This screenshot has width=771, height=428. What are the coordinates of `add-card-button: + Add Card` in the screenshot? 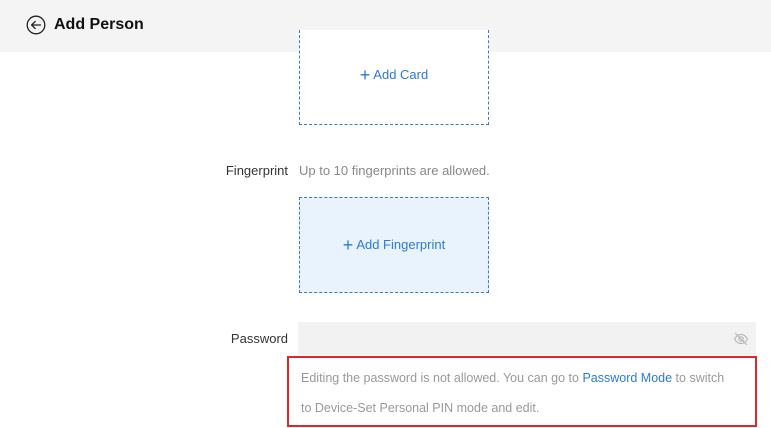 It's located at (394, 77).